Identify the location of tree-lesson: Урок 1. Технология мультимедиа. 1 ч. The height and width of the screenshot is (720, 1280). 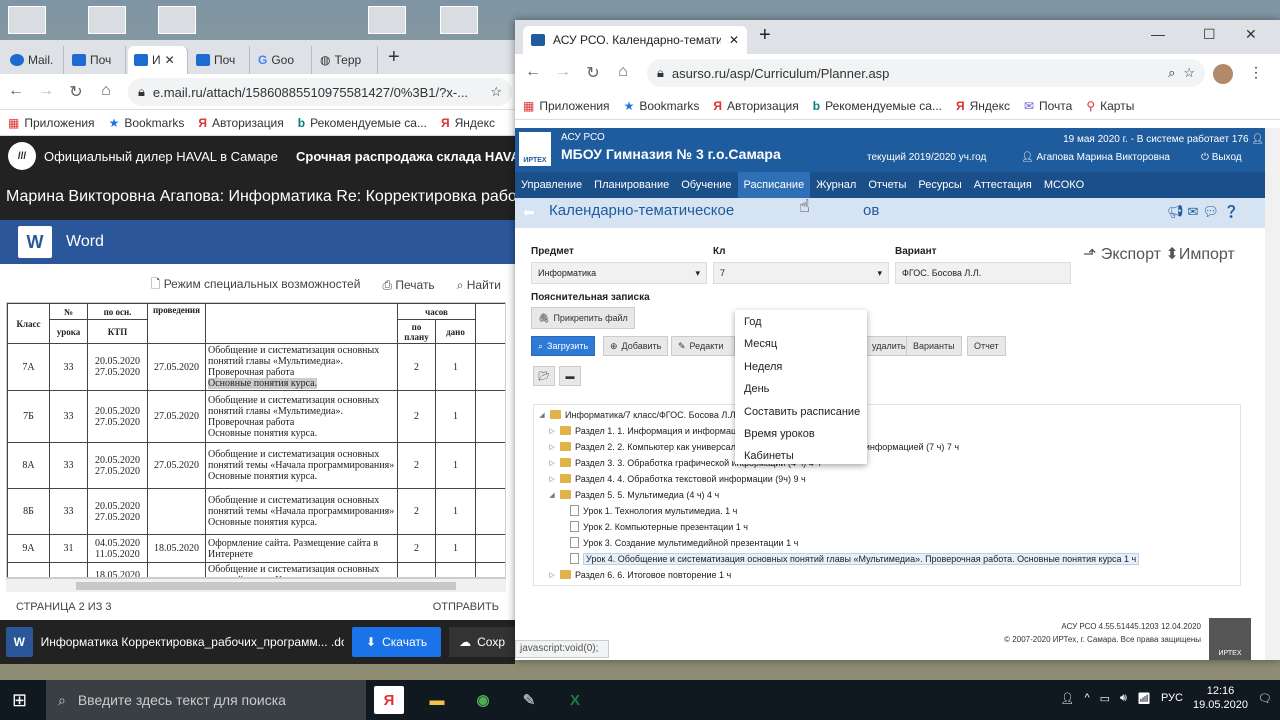
(653, 510).